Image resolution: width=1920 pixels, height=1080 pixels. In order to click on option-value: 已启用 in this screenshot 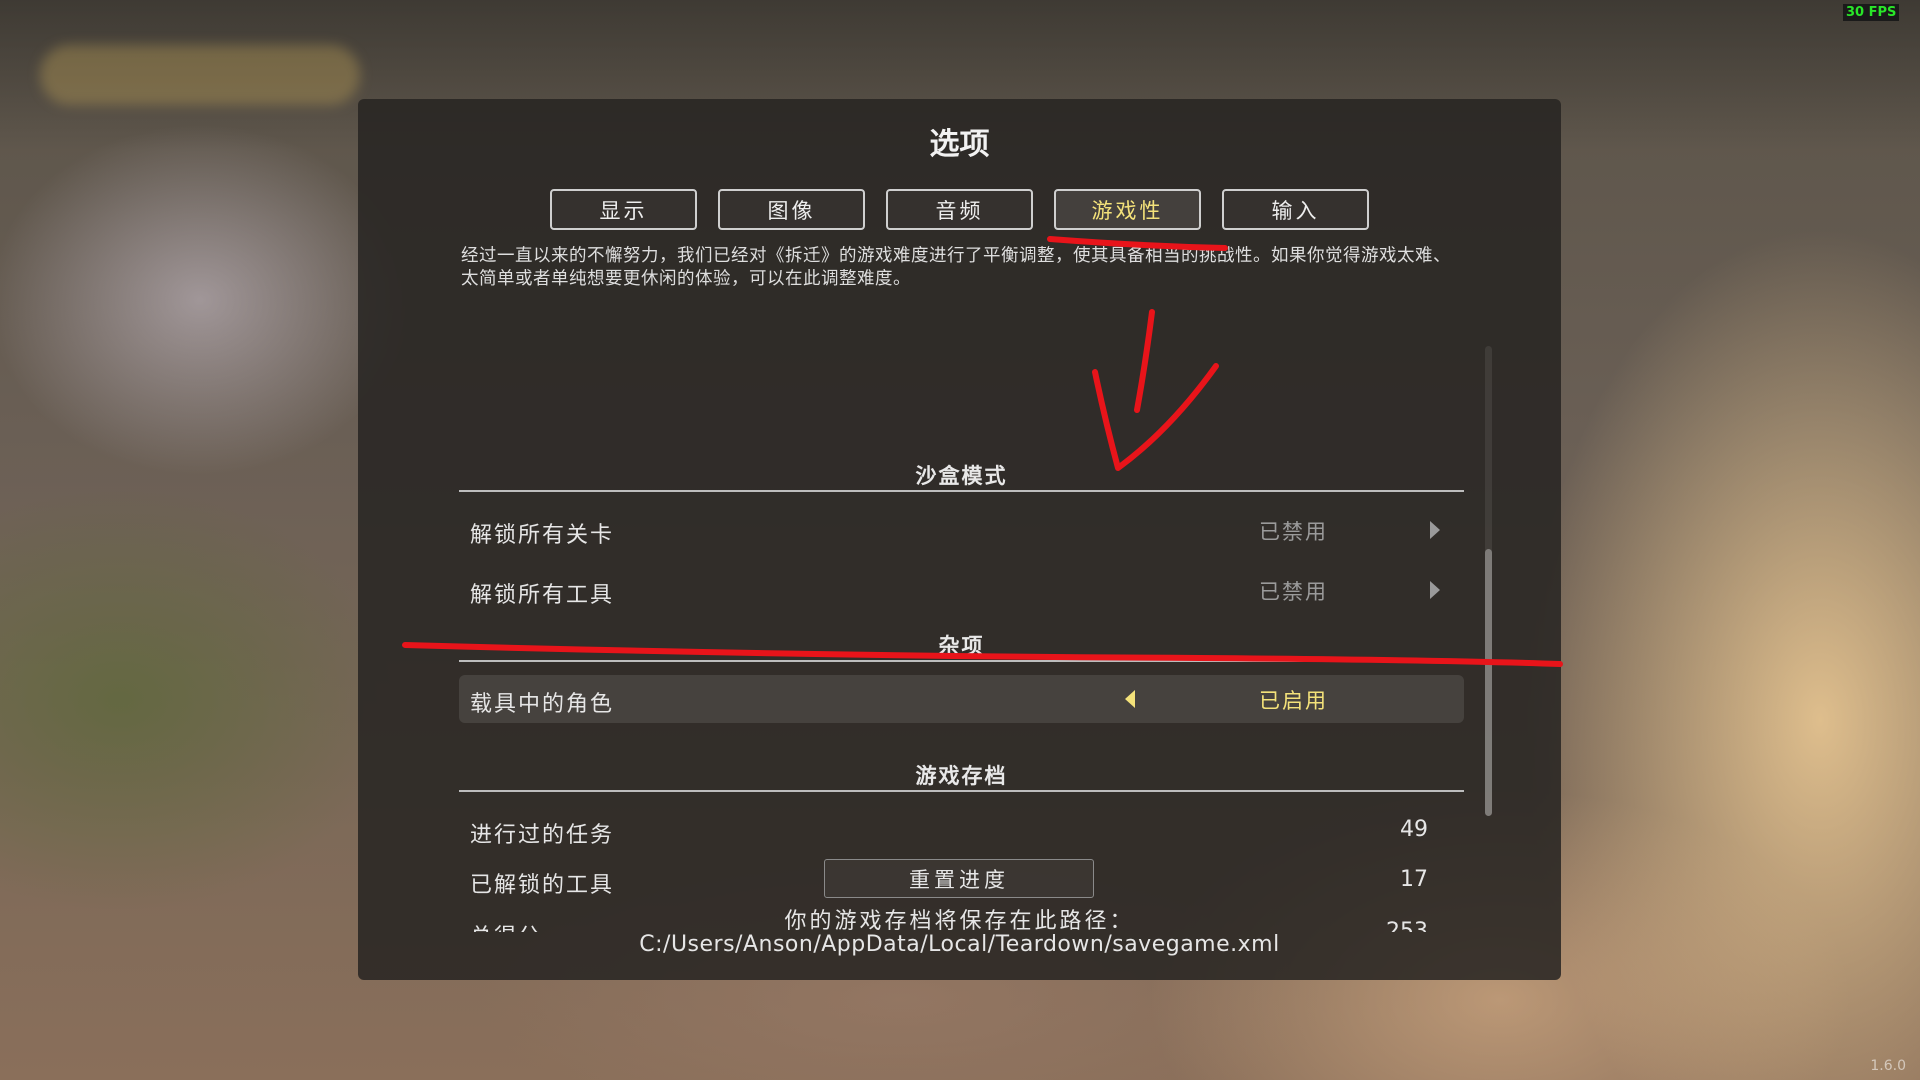, I will do `click(1293, 701)`.